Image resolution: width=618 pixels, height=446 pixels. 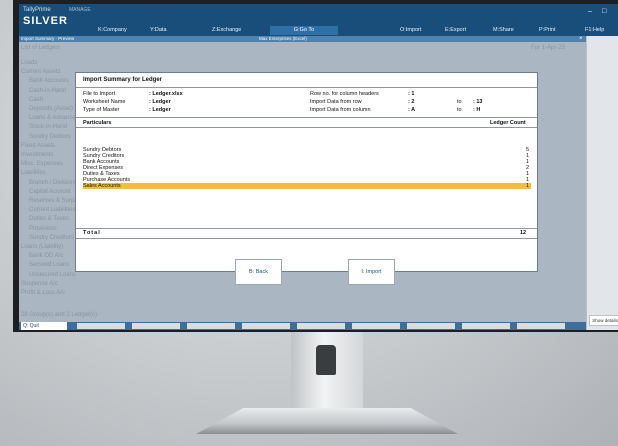 I want to click on bg-list-item: Deposits (Asset), so click(x=51, y=109).